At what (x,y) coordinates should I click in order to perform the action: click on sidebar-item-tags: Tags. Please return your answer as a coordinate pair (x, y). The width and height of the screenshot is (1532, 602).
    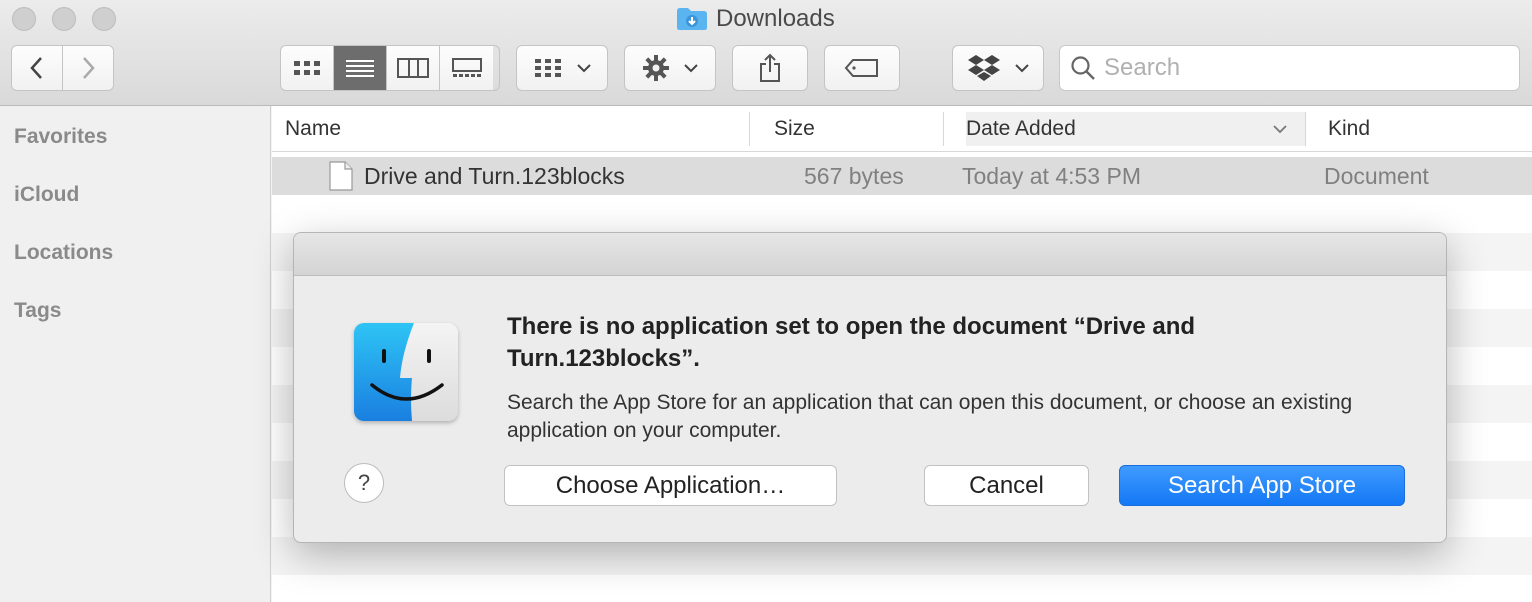
    Looking at the image, I should click on (37, 311).